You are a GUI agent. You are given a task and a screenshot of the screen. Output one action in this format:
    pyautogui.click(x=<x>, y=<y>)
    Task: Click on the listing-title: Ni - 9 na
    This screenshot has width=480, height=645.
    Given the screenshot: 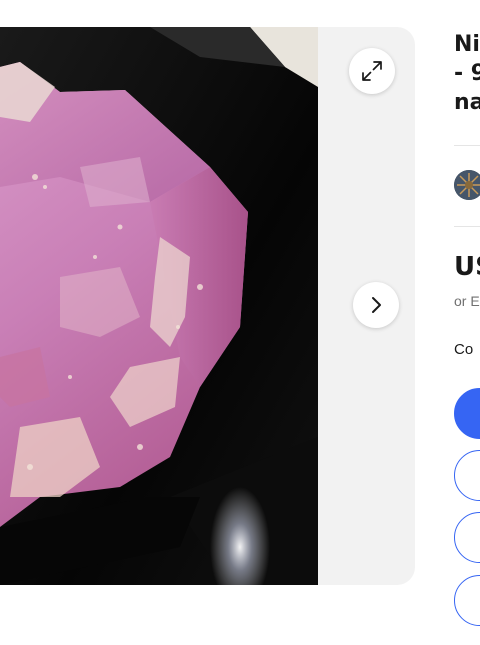 What is the action you would take?
    pyautogui.click(x=467, y=73)
    